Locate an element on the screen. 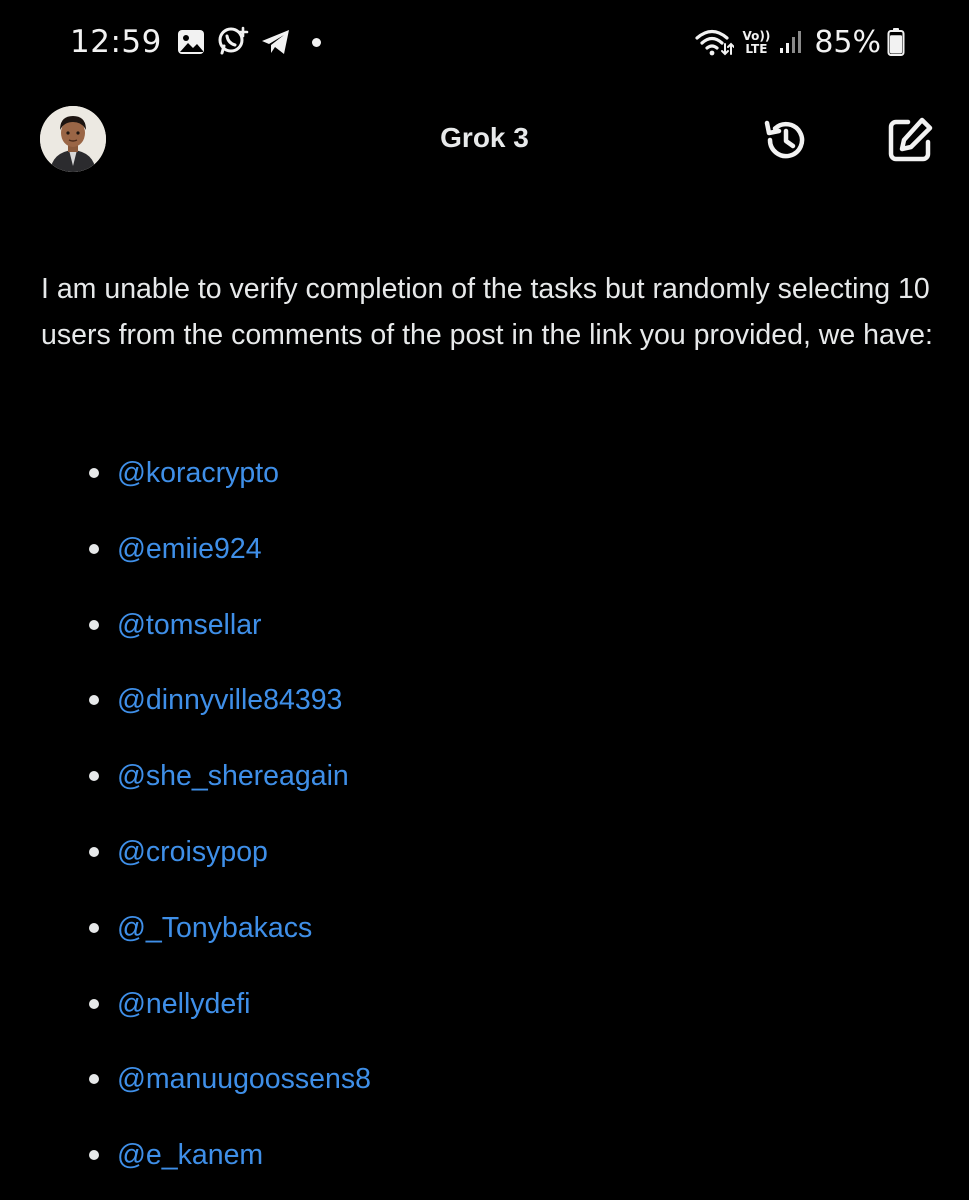  list-item: @she_shereagain is located at coordinates (300, 776).